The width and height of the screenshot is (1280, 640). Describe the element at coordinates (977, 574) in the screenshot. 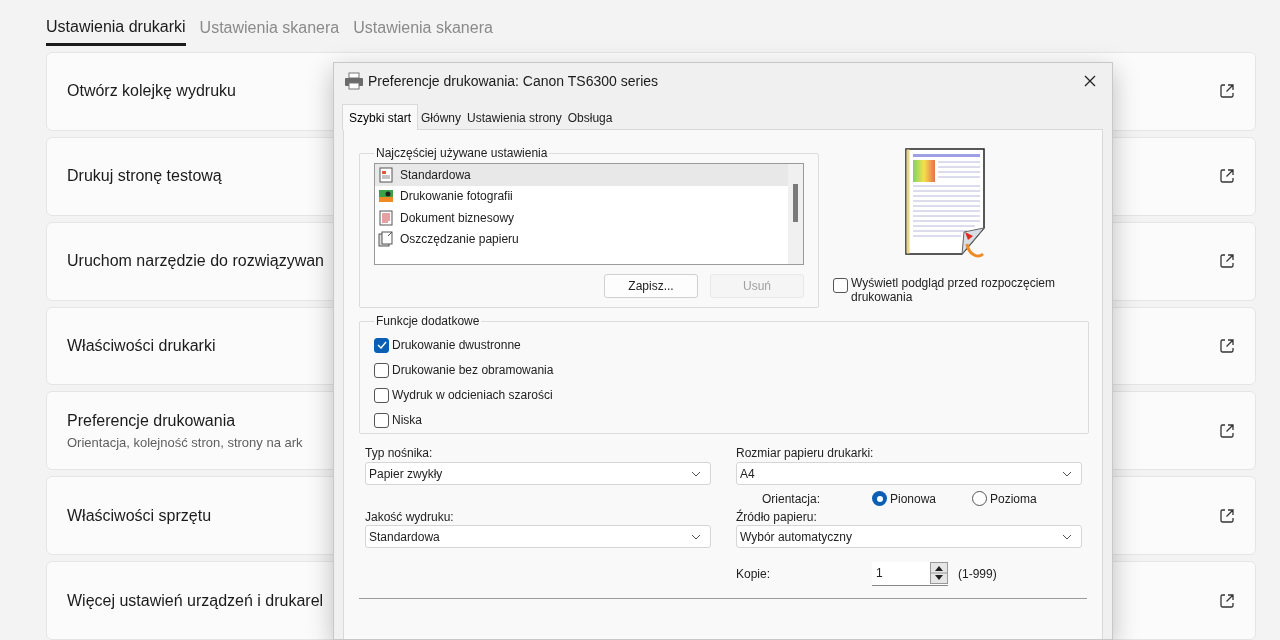

I see `range-hint: (1-999)` at that location.